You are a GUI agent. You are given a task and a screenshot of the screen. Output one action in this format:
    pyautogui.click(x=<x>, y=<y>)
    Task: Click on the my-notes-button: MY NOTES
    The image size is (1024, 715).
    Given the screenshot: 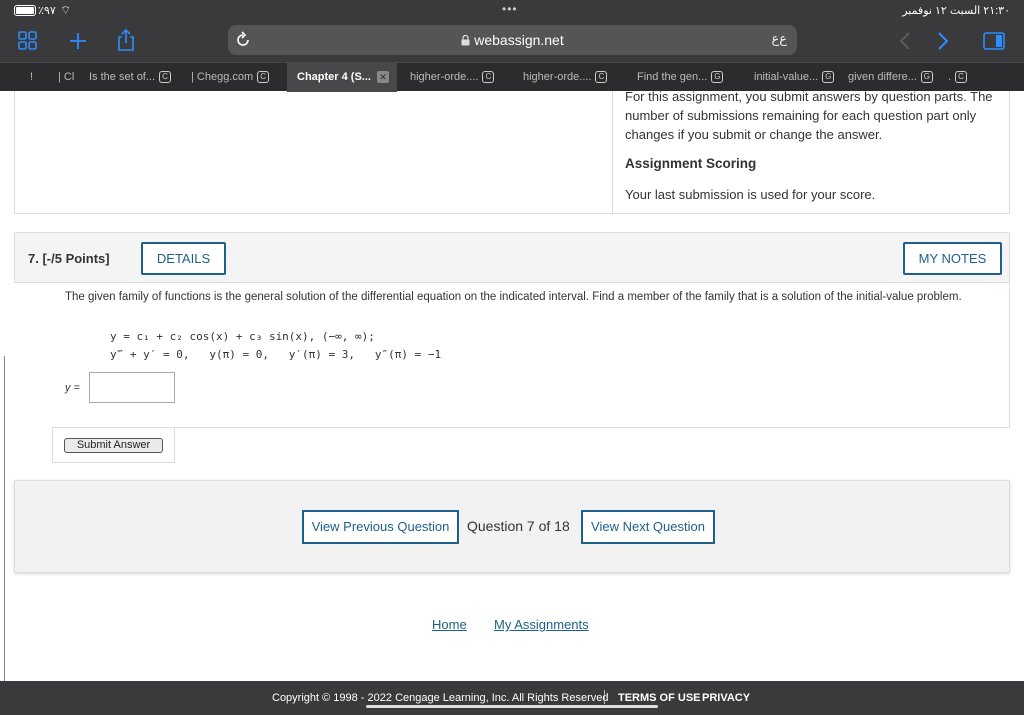 What is the action you would take?
    pyautogui.click(x=952, y=258)
    